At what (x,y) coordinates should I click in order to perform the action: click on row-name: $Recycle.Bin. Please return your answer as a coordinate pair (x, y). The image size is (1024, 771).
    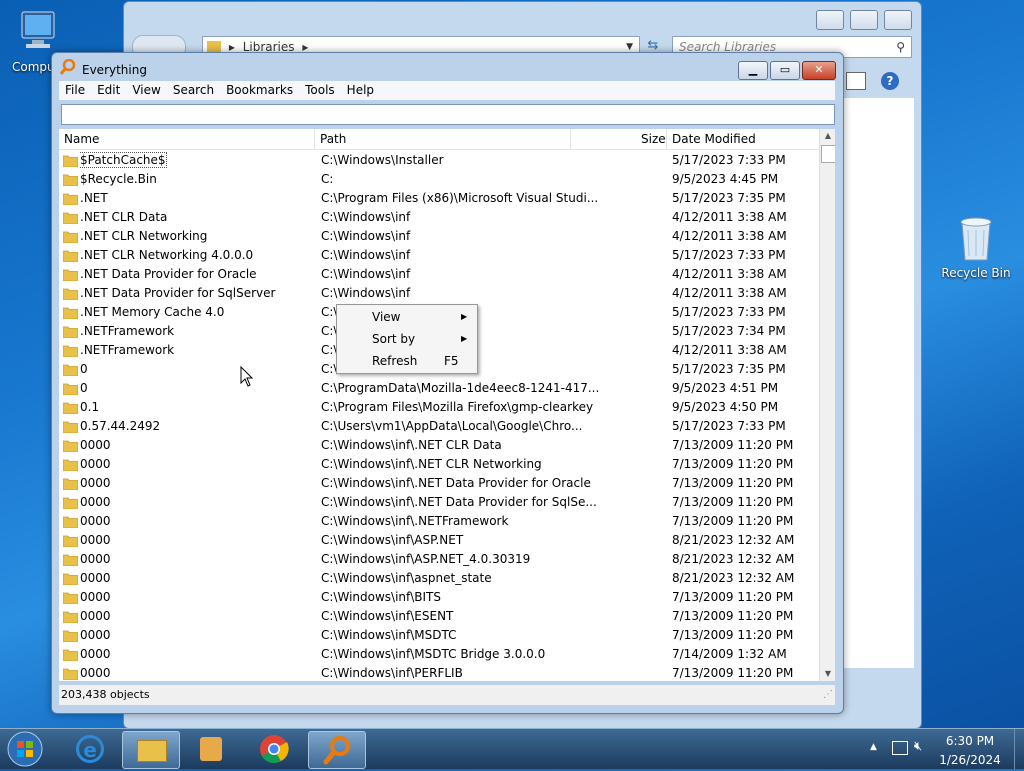
    Looking at the image, I should click on (195, 179).